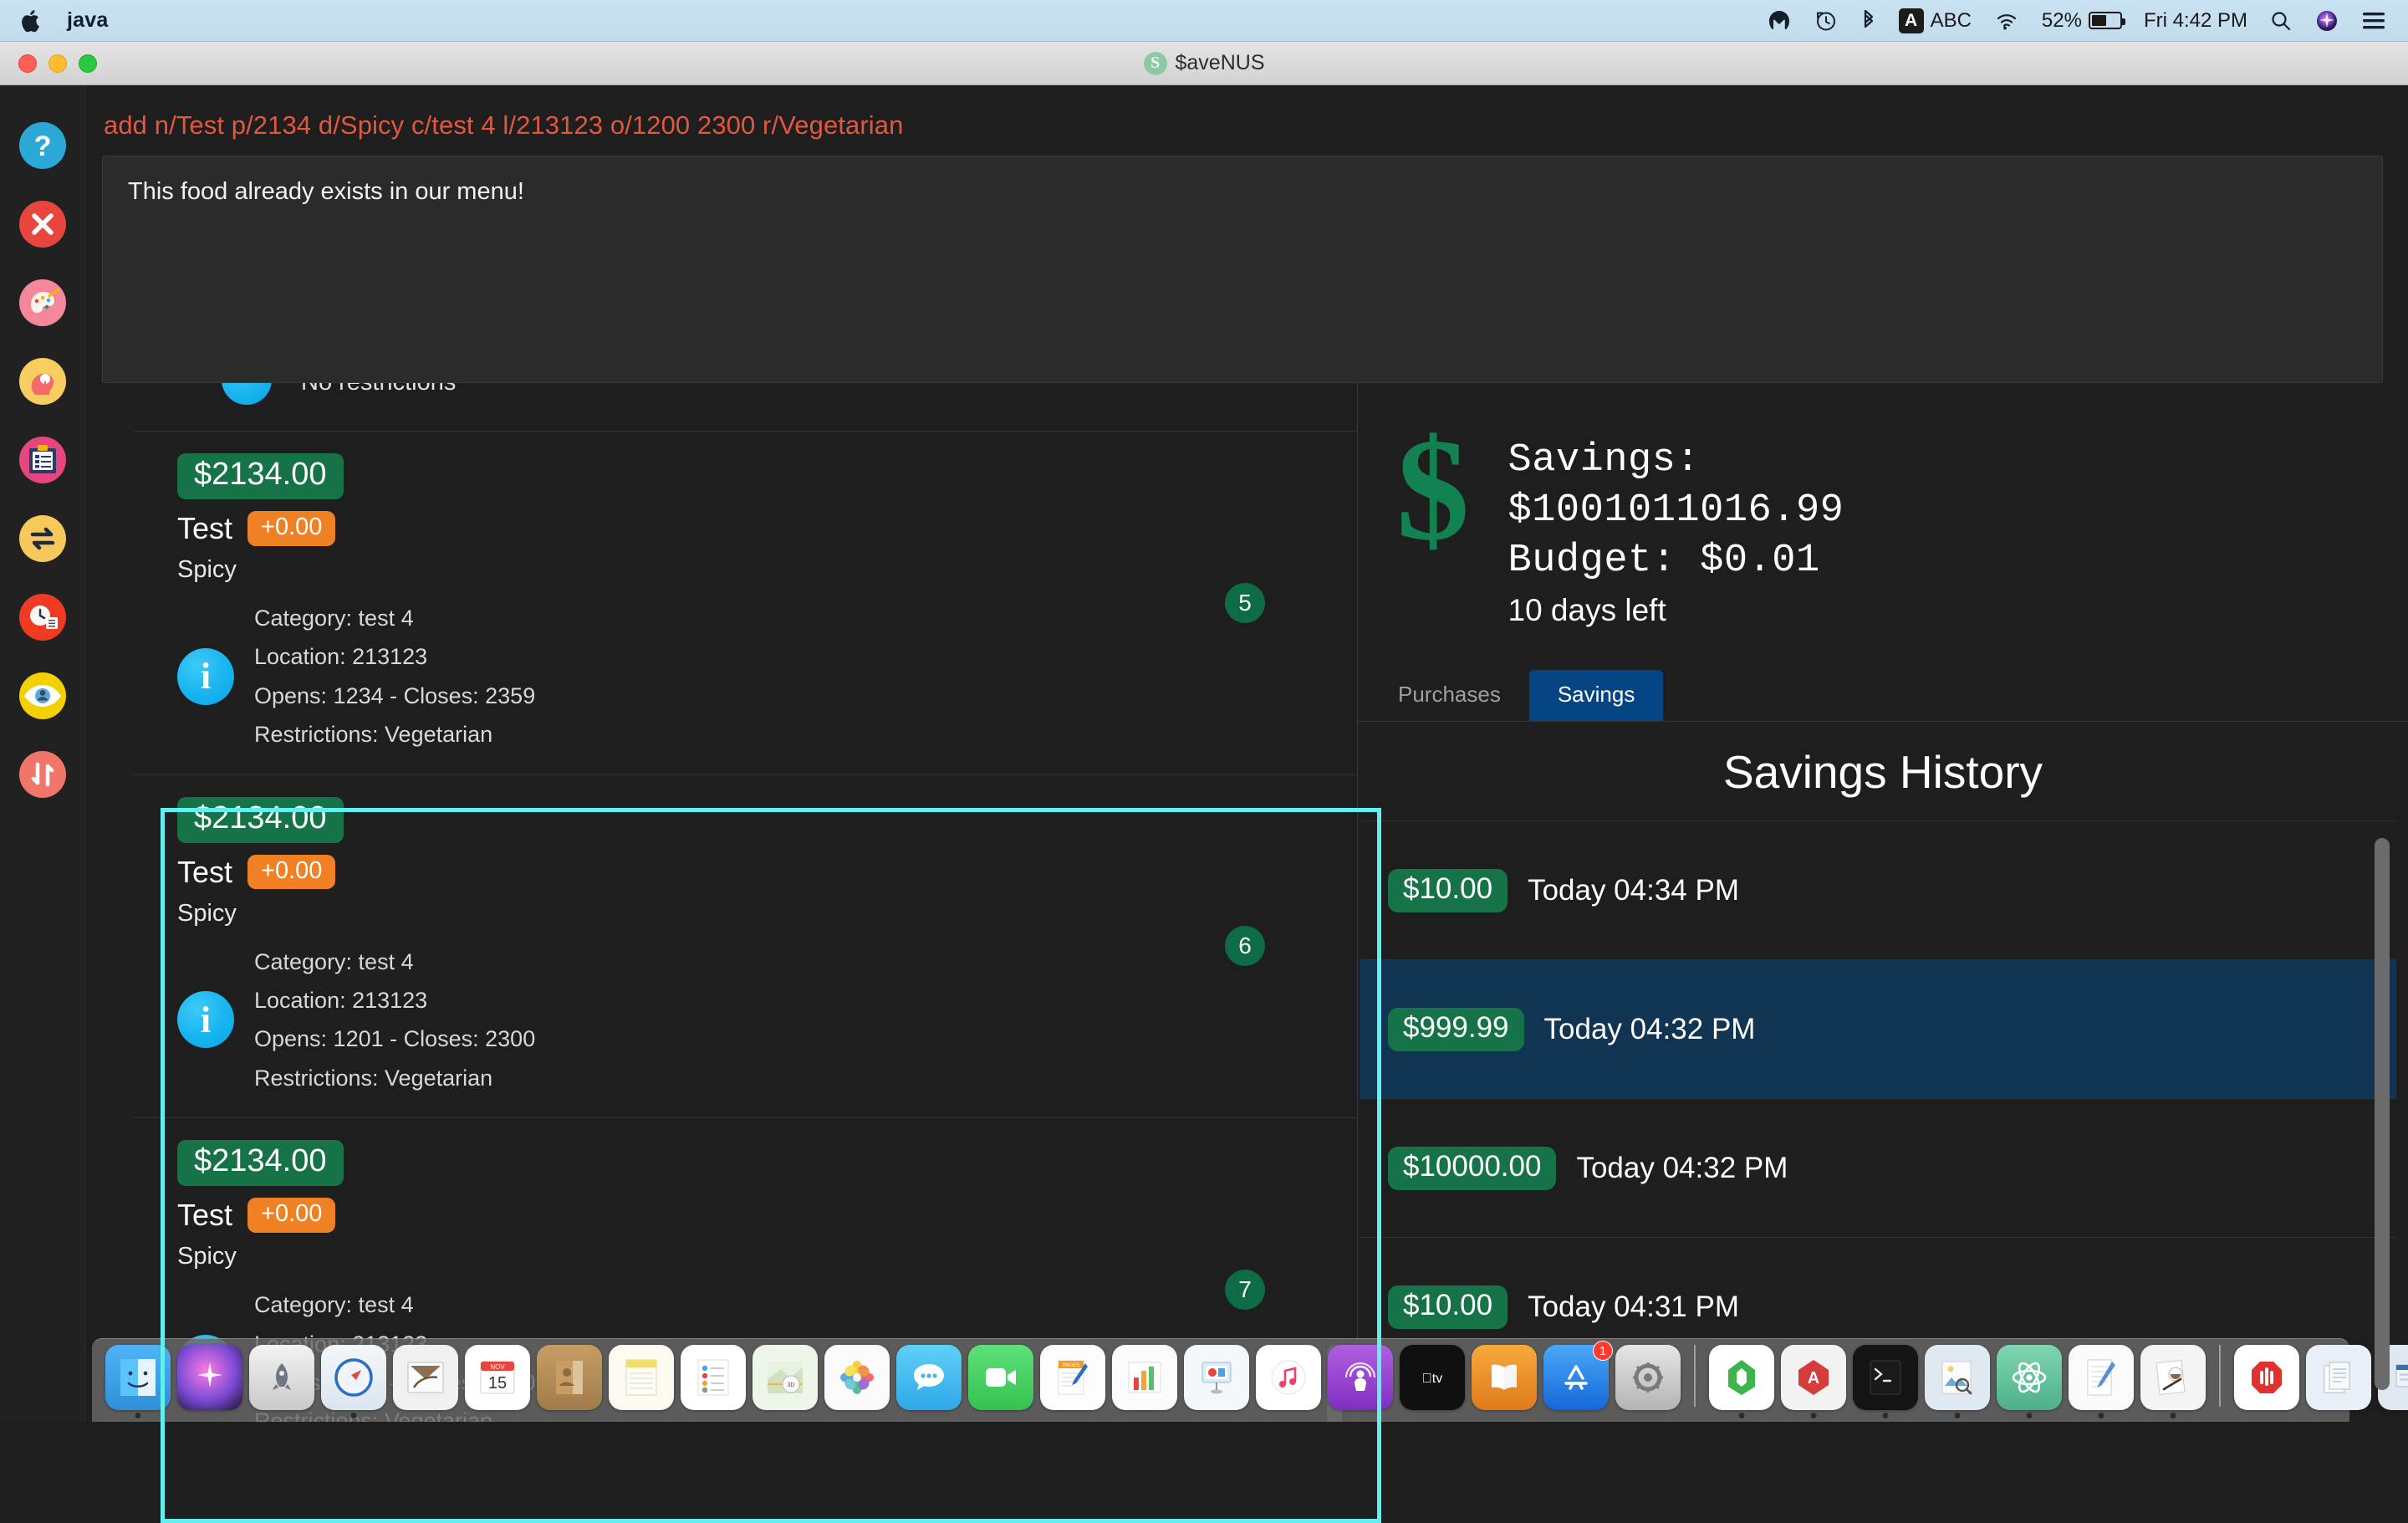  What do you see at coordinates (1935, 20) in the screenshot?
I see `input-source-icon: A ABC` at bounding box center [1935, 20].